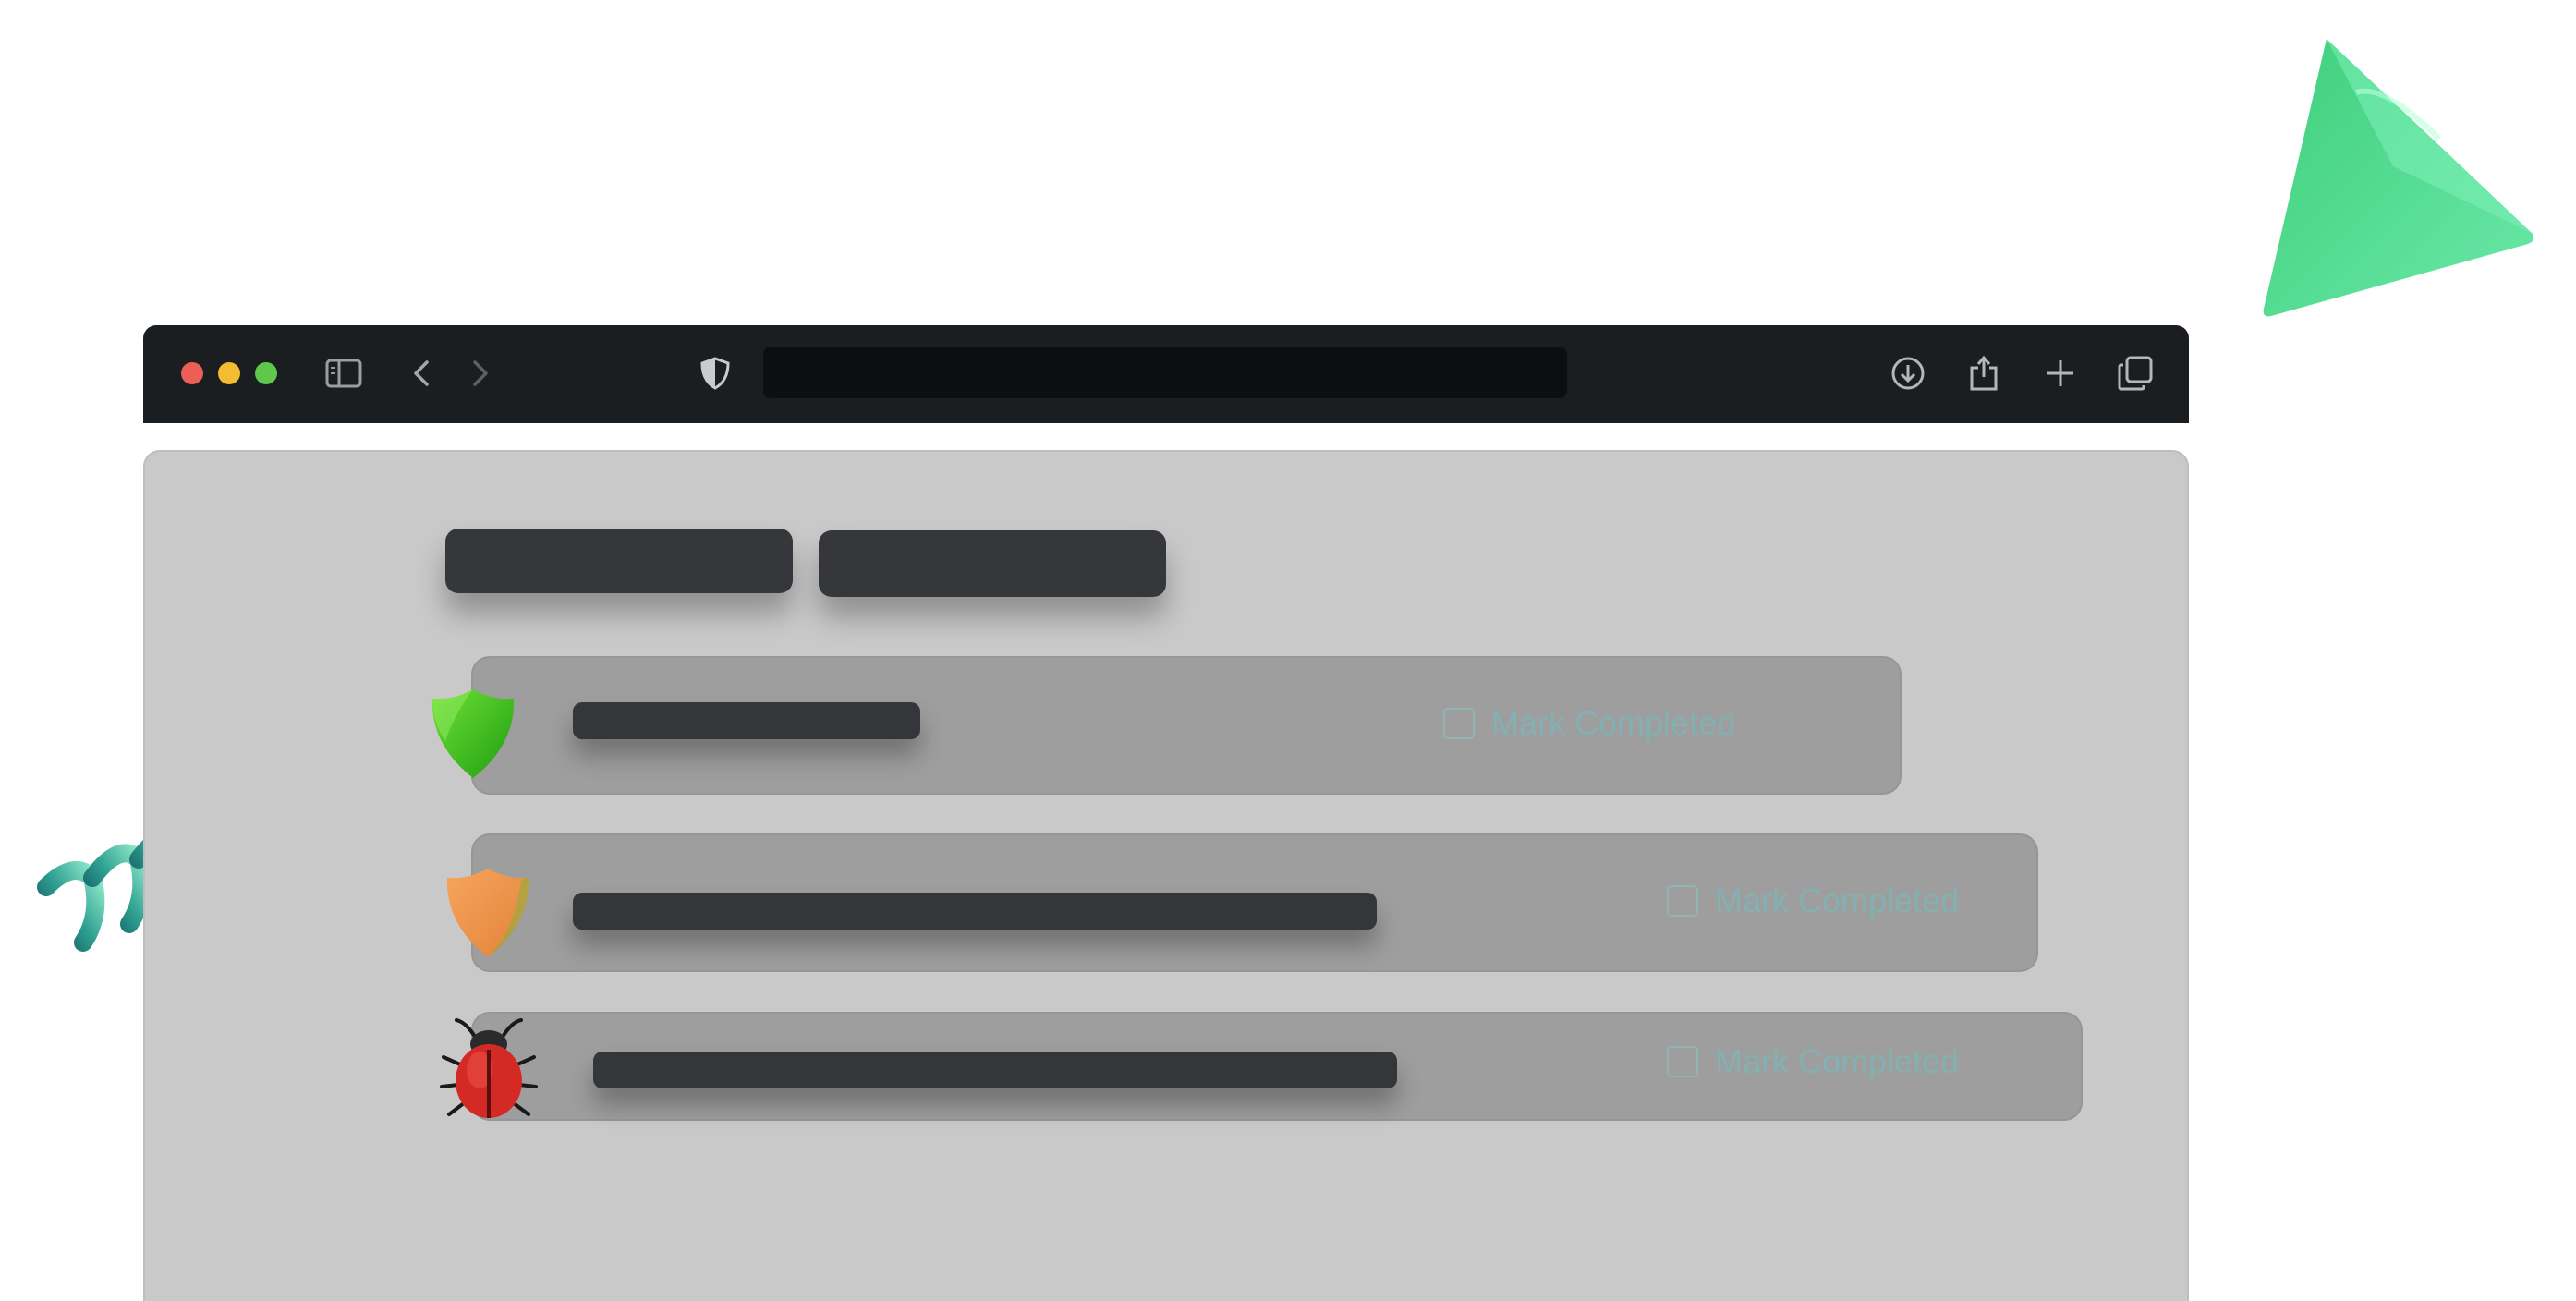 This screenshot has width=2576, height=1301. What do you see at coordinates (480, 373) in the screenshot?
I see `forward-chevron-icon` at bounding box center [480, 373].